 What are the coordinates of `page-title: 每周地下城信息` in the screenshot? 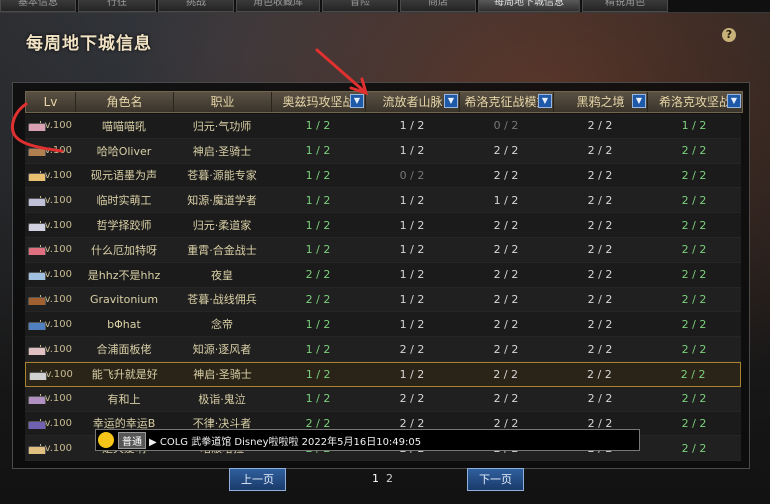 It's located at (89, 44).